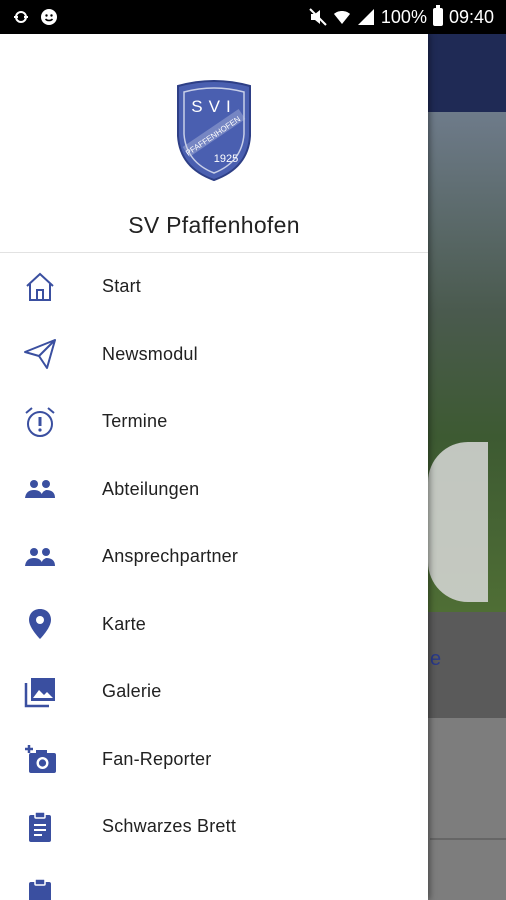  Describe the element at coordinates (40, 287) in the screenshot. I see `home-icon` at that location.